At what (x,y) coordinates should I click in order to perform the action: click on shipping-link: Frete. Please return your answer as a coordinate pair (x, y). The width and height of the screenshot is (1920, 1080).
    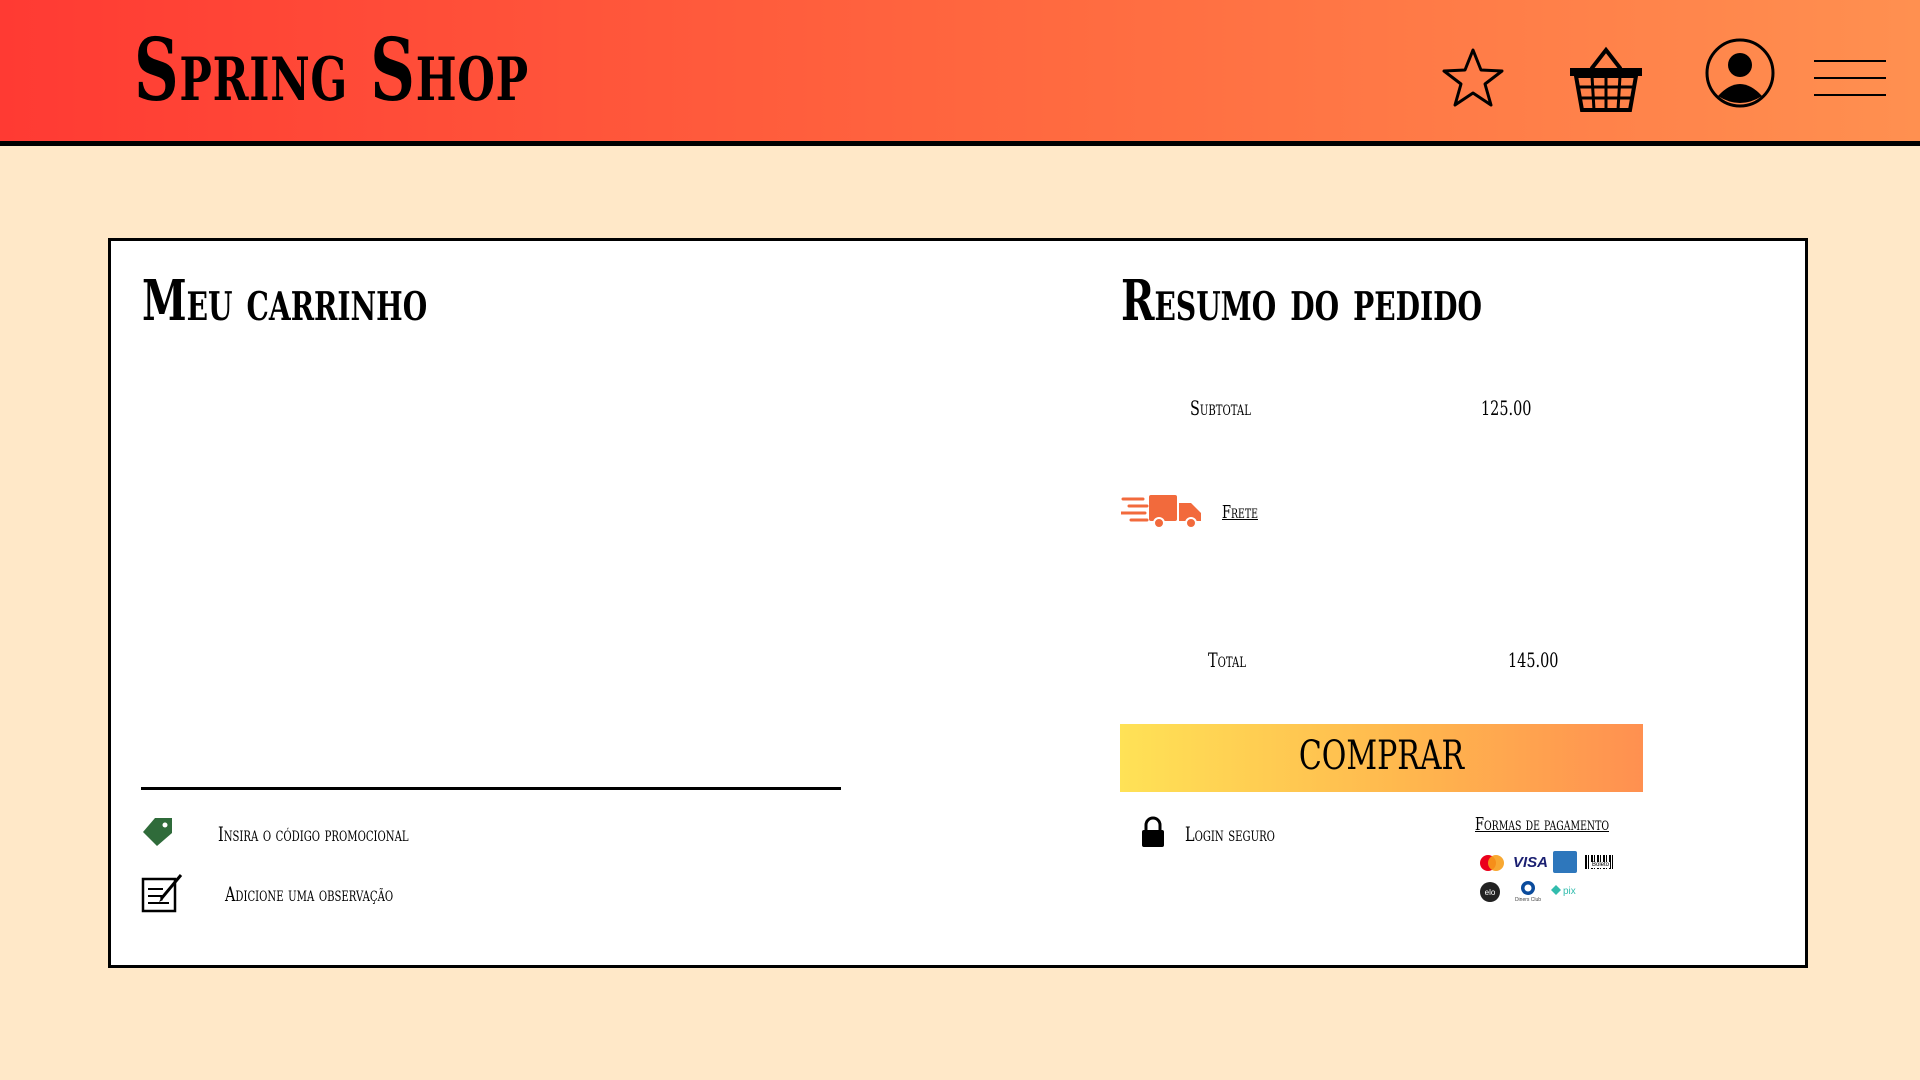
    Looking at the image, I should click on (1240, 513).